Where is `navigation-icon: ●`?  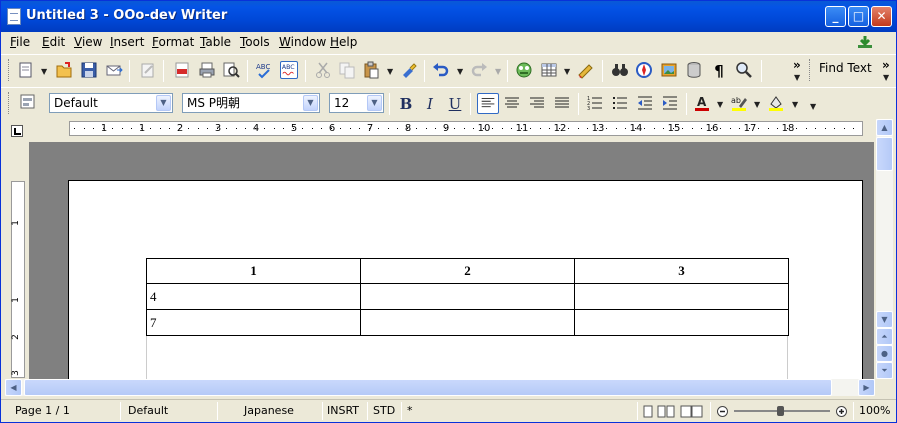 navigation-icon: ● is located at coordinates (884, 353).